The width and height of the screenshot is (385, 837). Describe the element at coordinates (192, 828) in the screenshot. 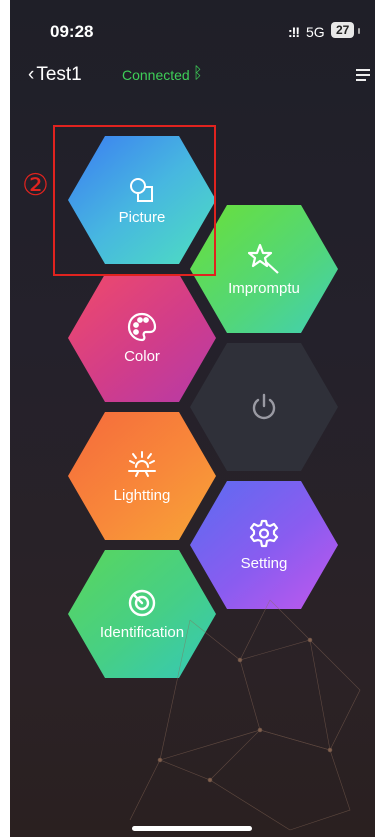

I see `home-indicator` at that location.